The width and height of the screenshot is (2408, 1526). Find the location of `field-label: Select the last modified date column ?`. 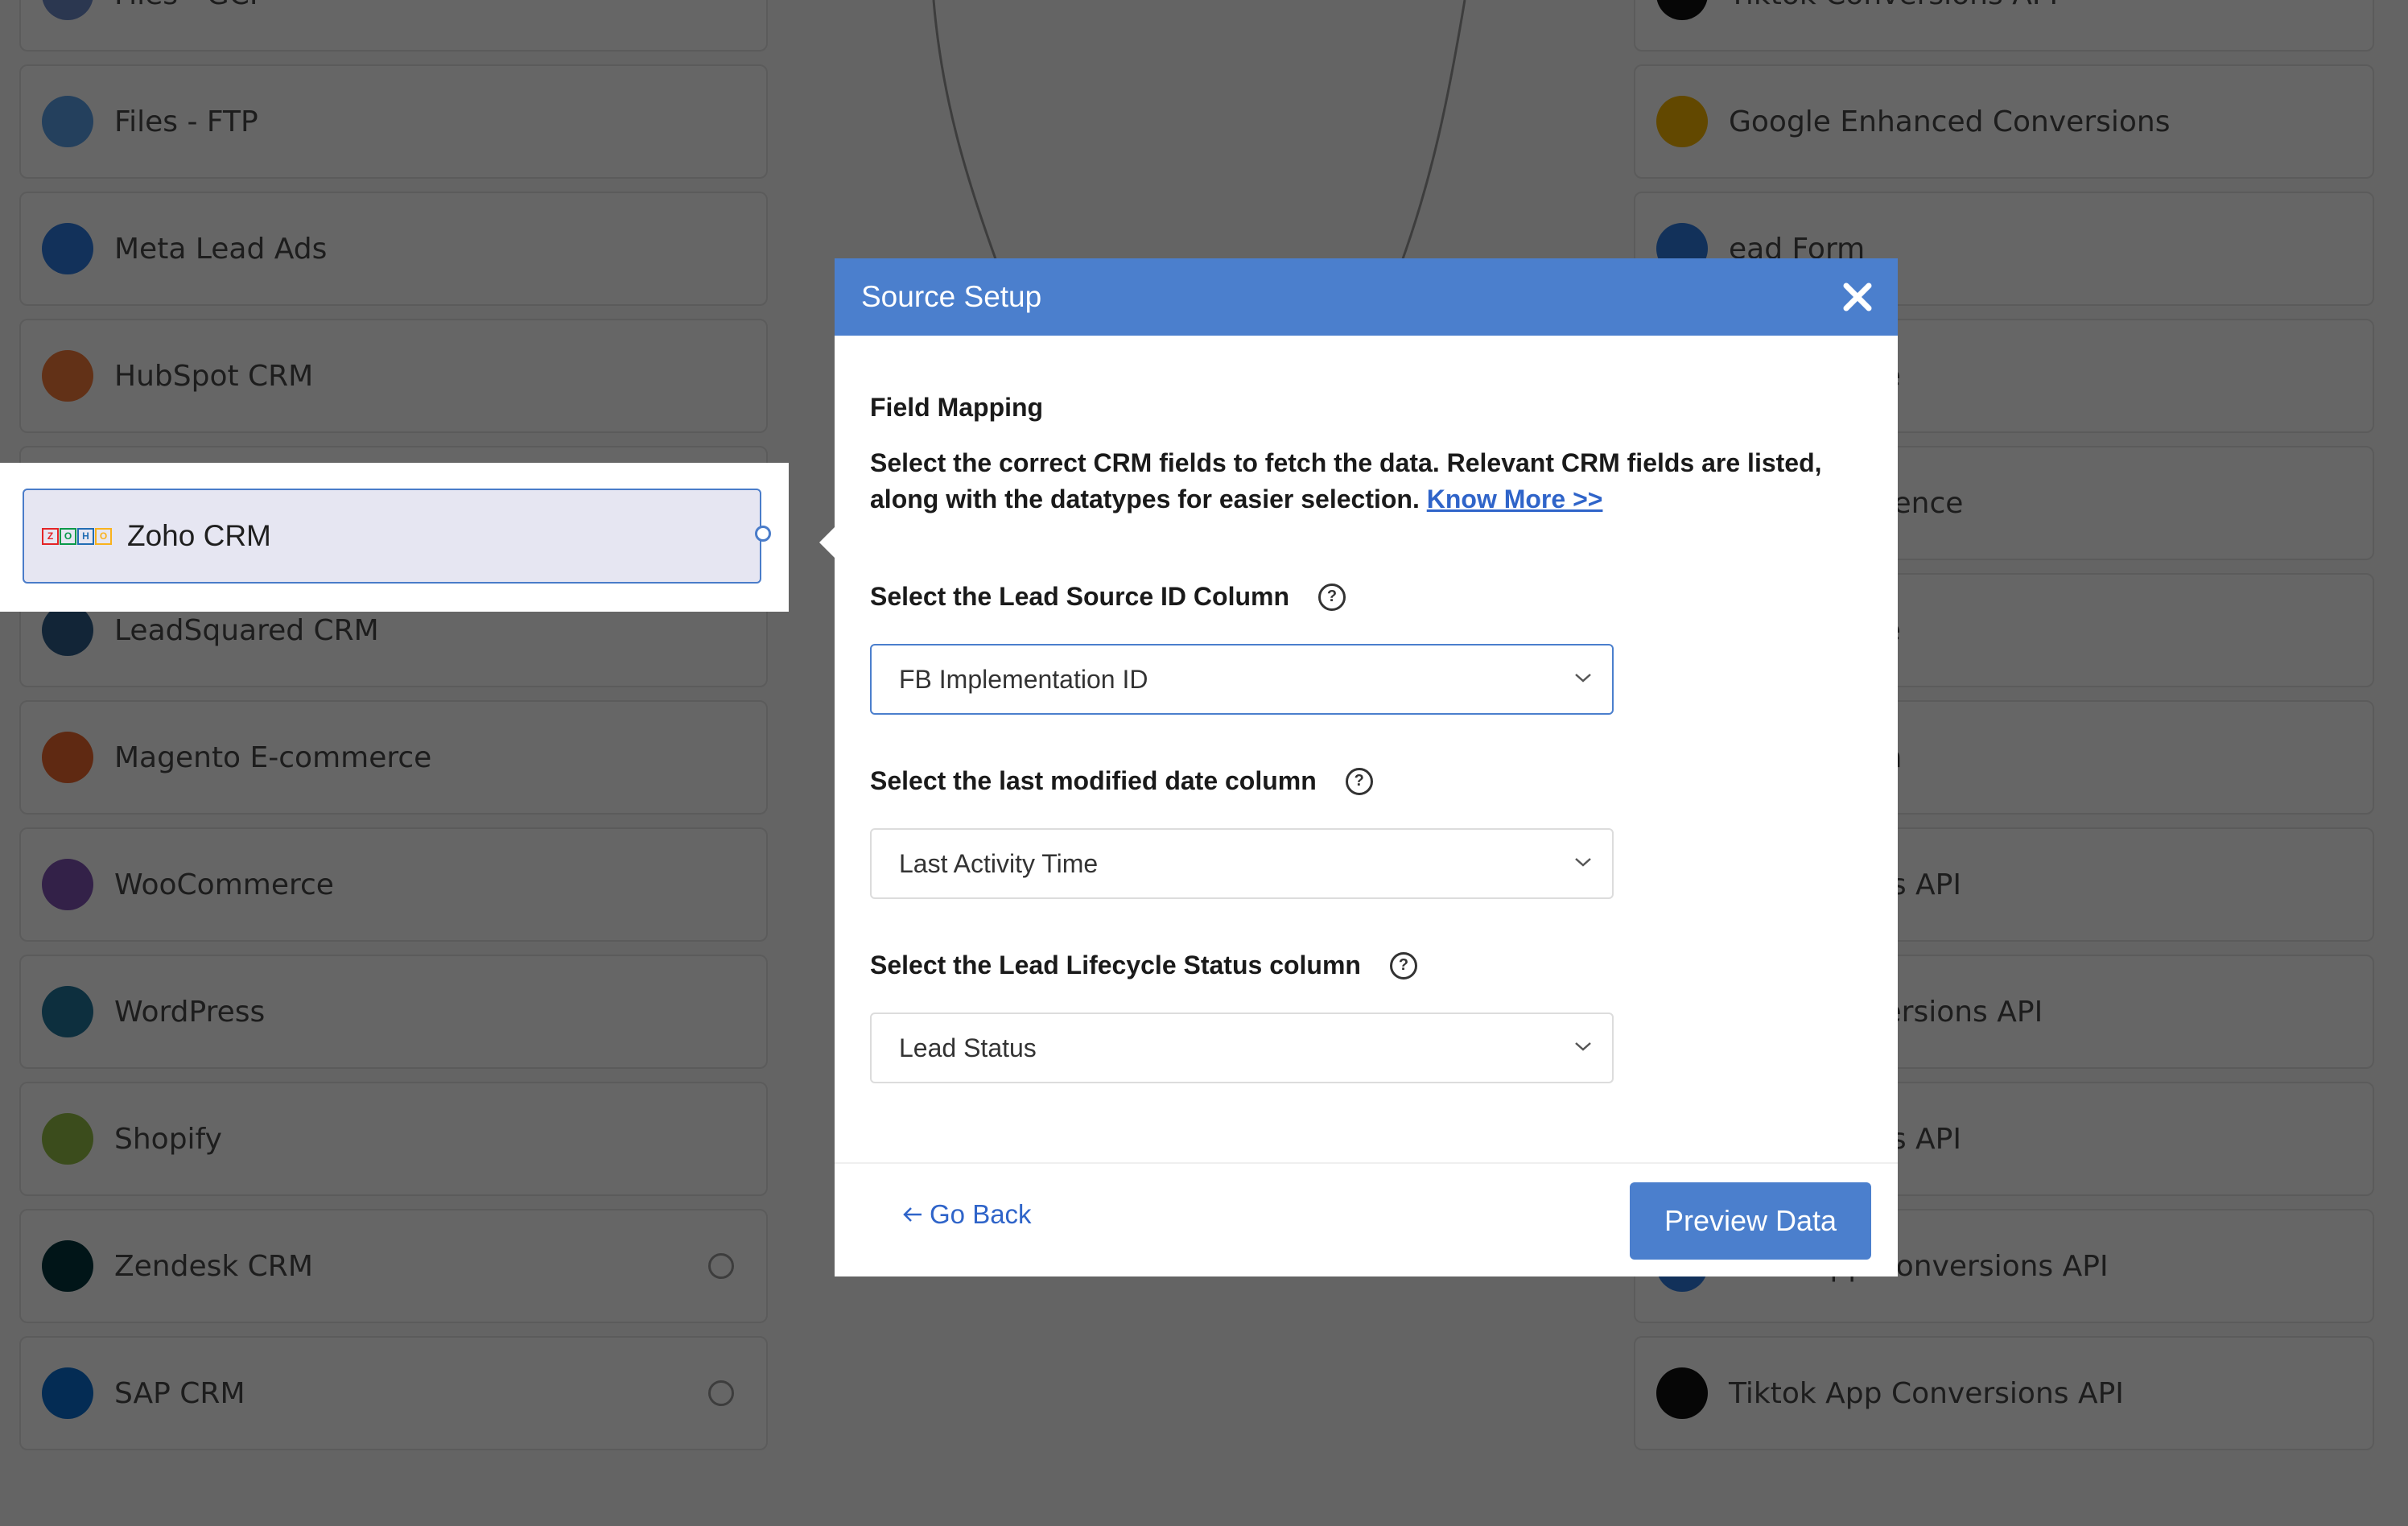

field-label: Select the last modified date column ? is located at coordinates (1242, 781).